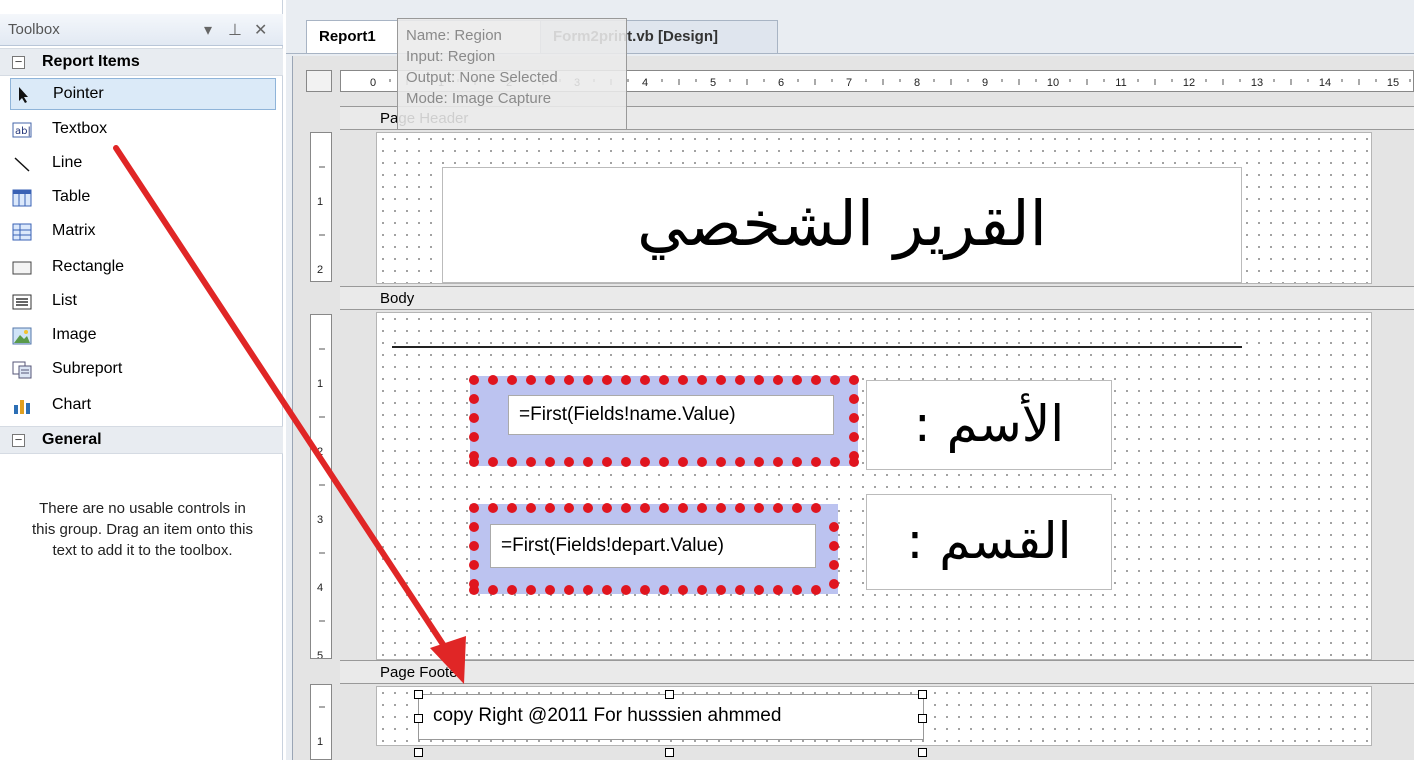 The image size is (1414, 760). What do you see at coordinates (143, 94) in the screenshot?
I see `tool-pointer: Pointer` at bounding box center [143, 94].